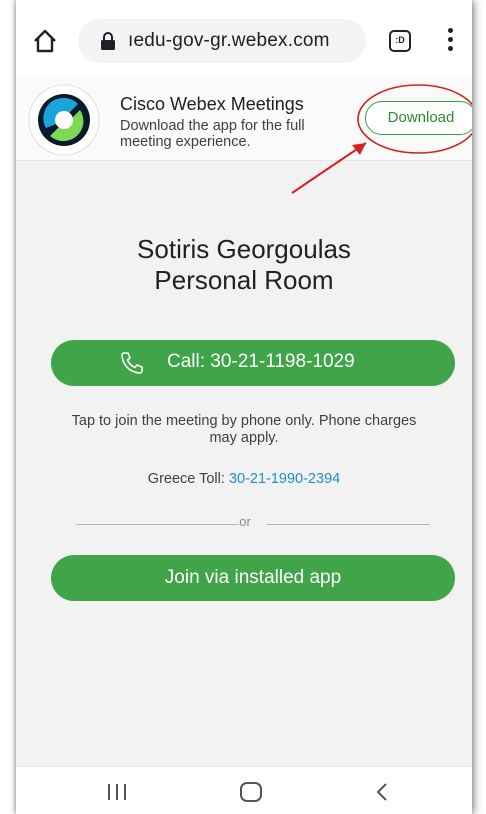 This screenshot has width=486, height=814. What do you see at coordinates (64, 120) in the screenshot?
I see `webex-logo` at bounding box center [64, 120].